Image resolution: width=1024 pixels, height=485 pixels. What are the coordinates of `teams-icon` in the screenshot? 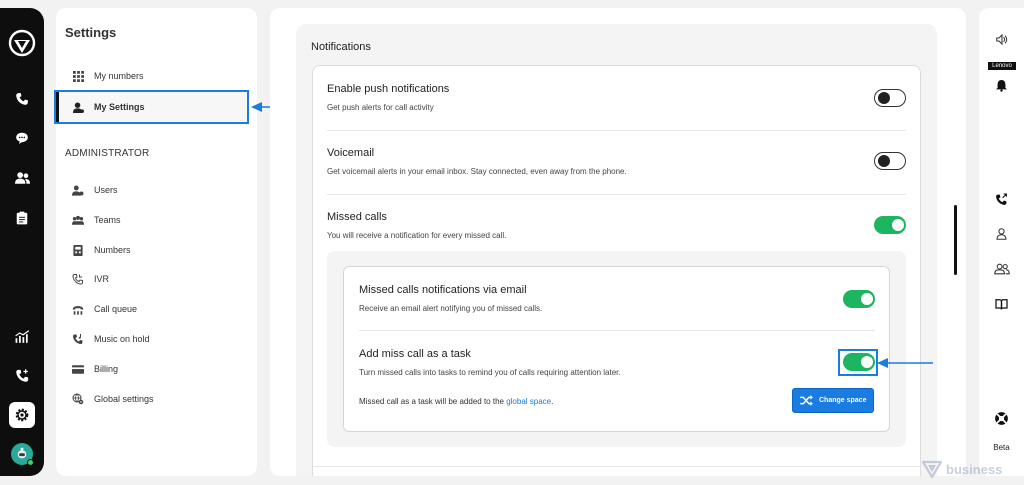 It's located at (78, 220).